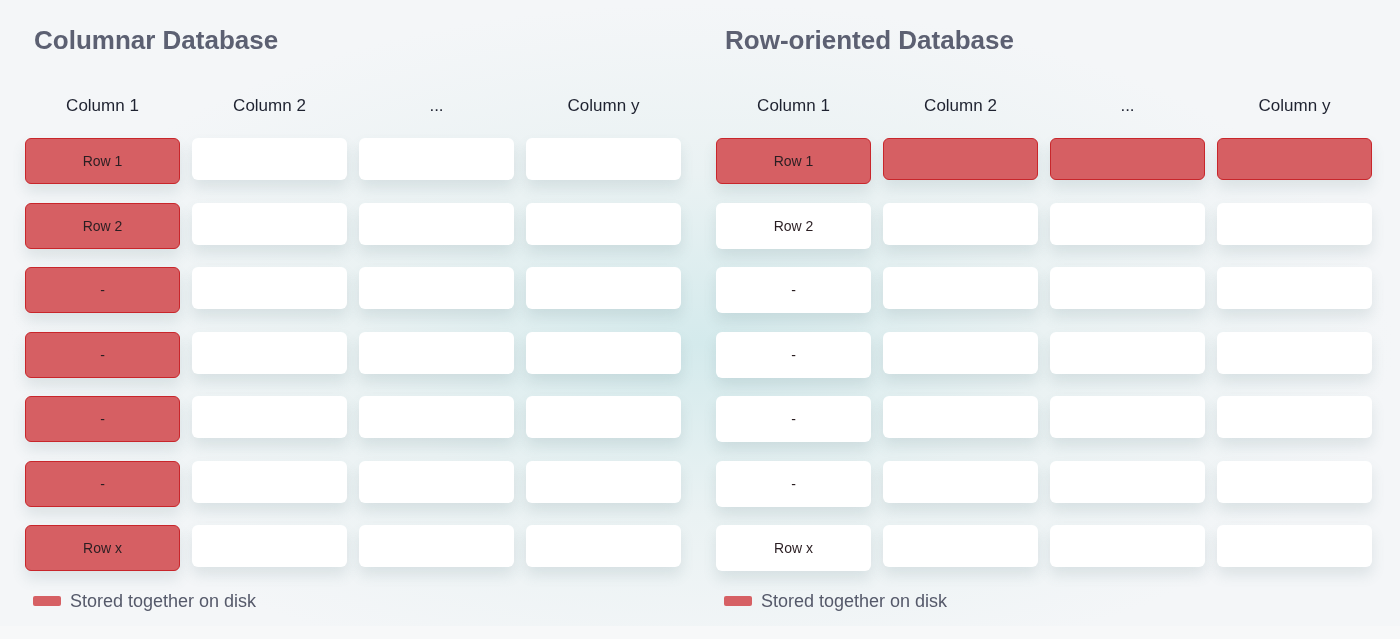  Describe the element at coordinates (870, 40) in the screenshot. I see `panel-title: Row-oriented Database` at that location.